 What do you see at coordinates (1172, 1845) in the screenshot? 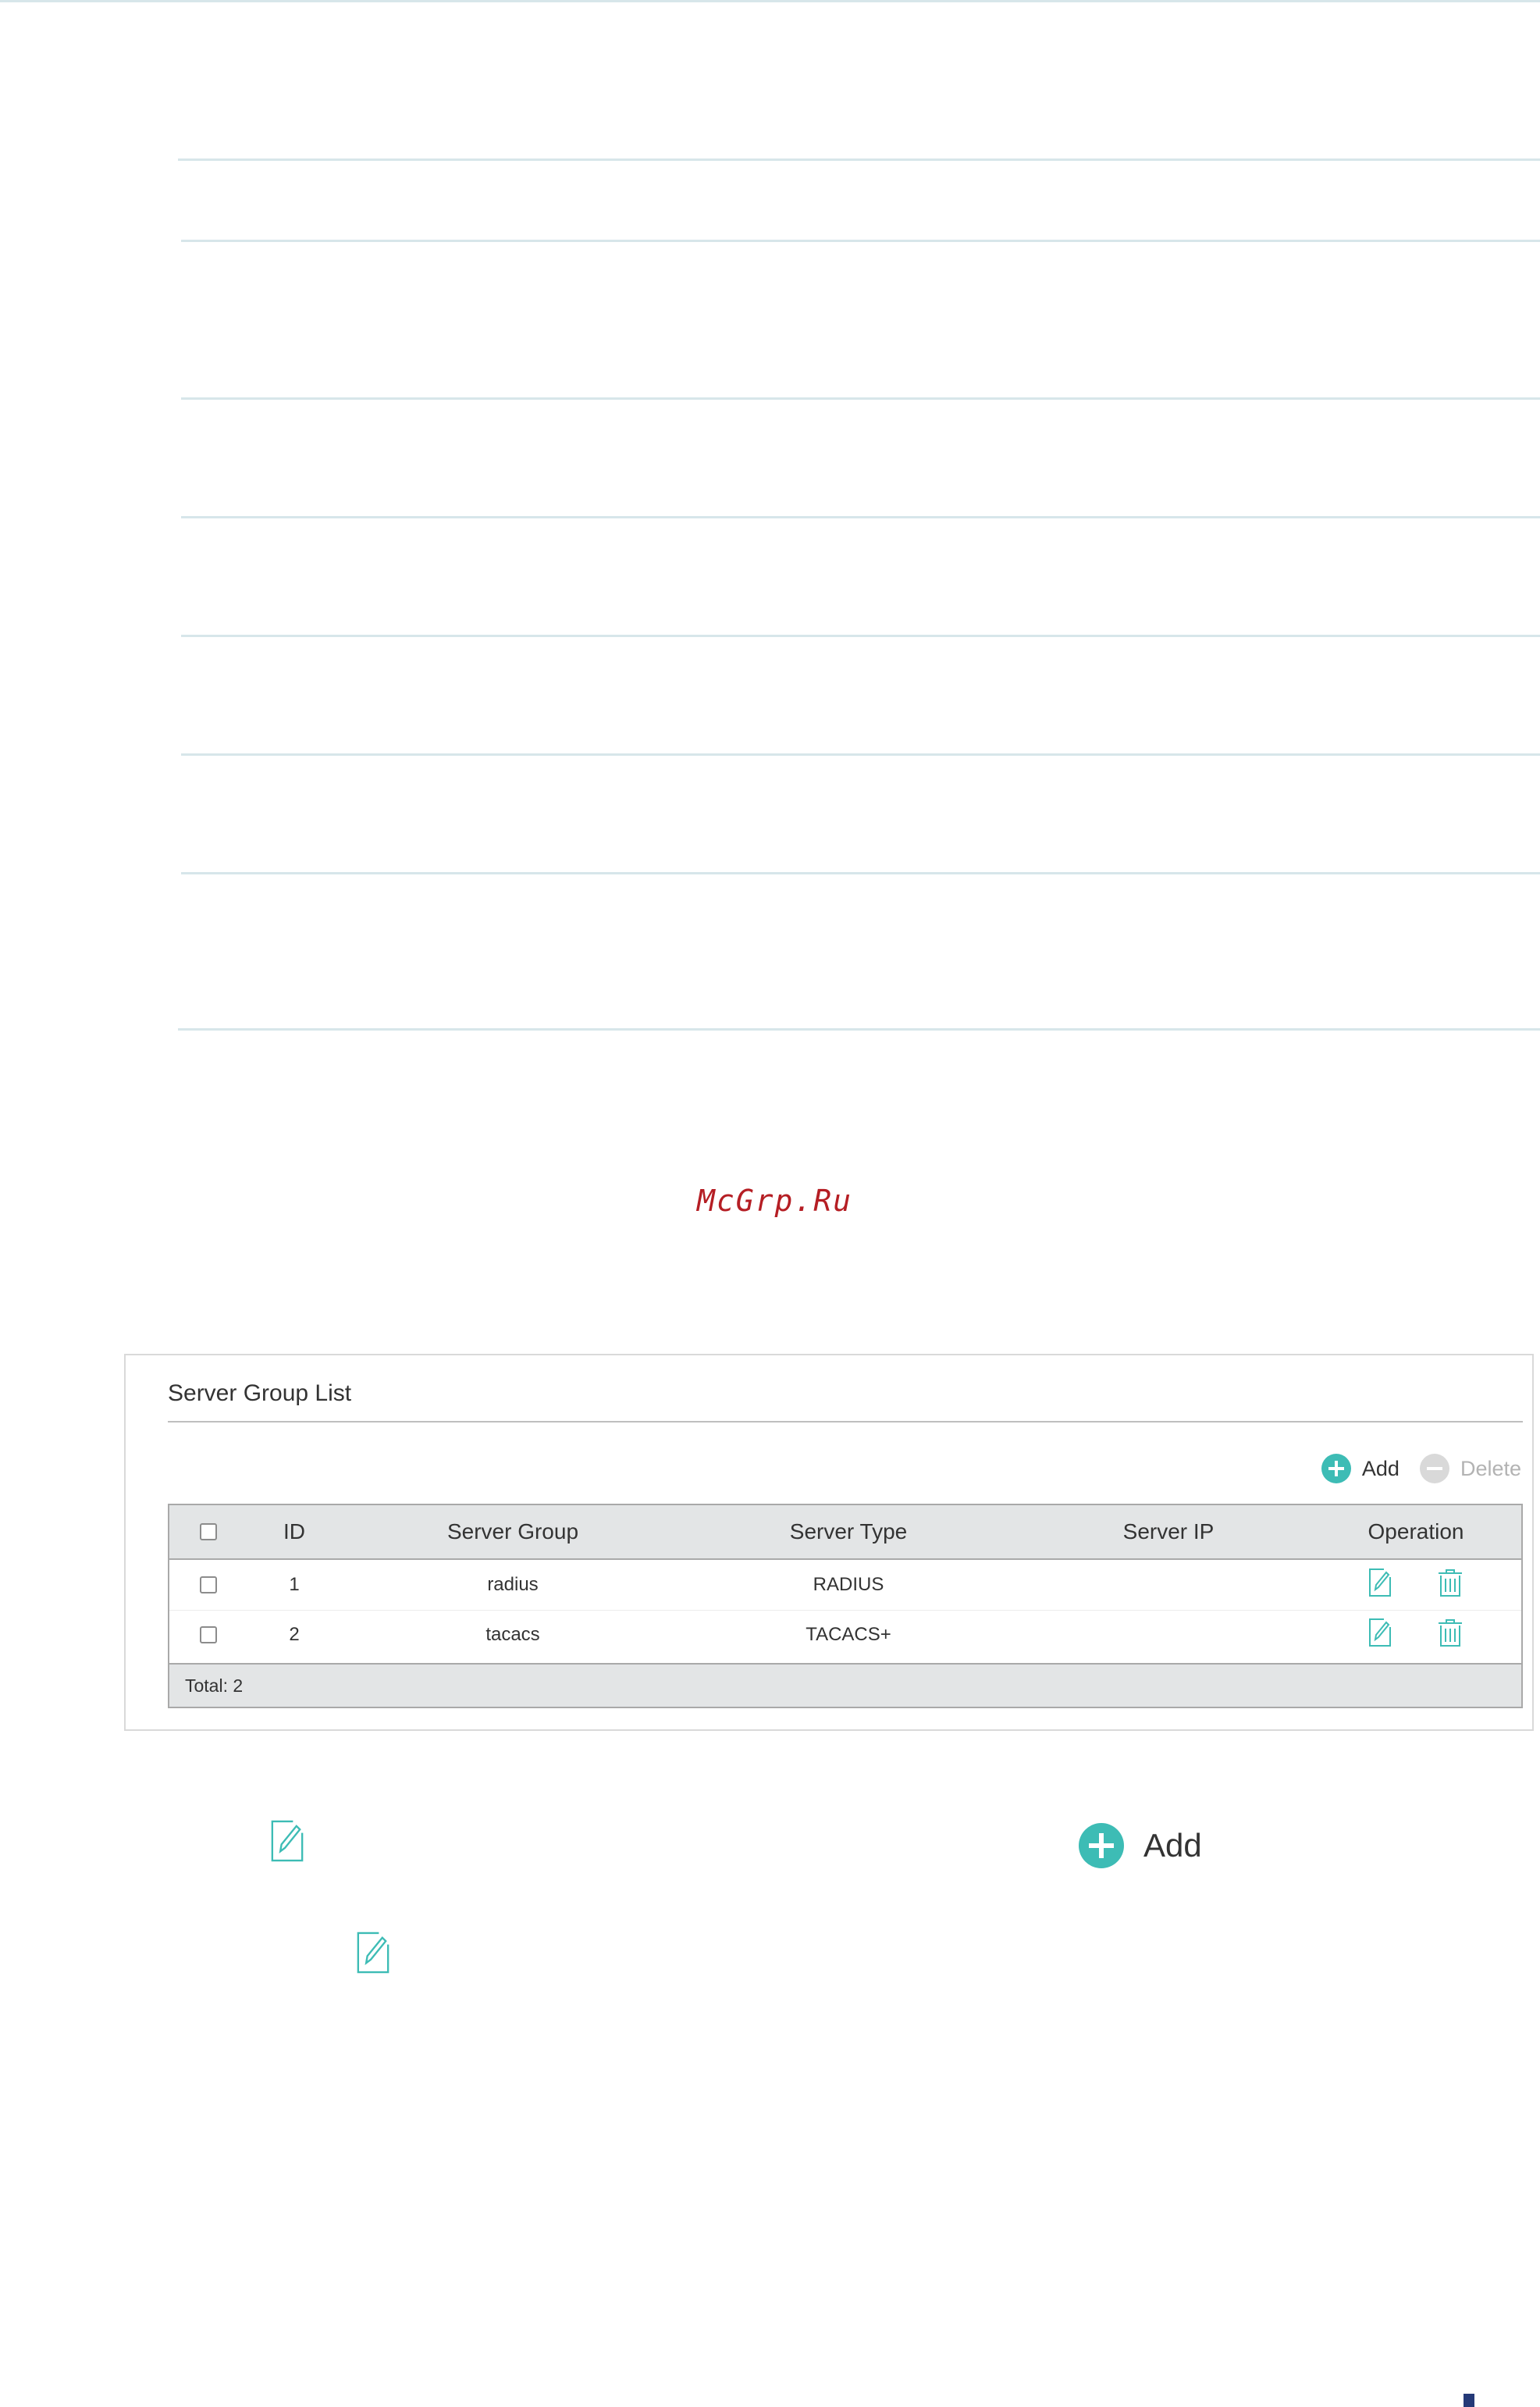
I see `add-legend-label: Add` at bounding box center [1172, 1845].